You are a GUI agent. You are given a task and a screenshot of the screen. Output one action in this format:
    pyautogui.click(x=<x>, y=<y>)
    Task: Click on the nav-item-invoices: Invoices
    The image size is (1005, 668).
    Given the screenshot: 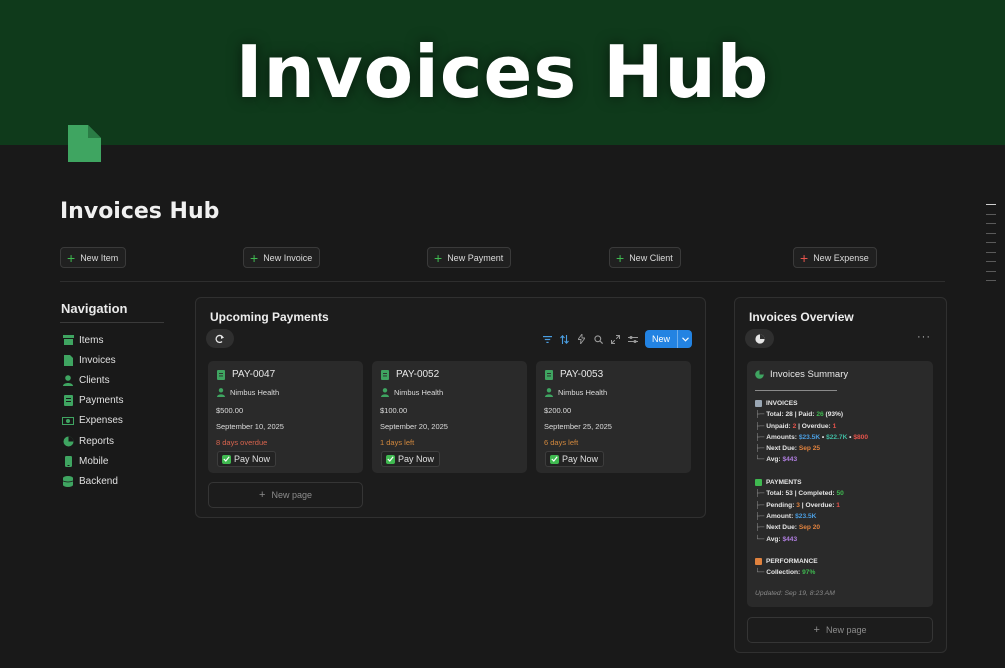 What is the action you would take?
    pyautogui.click(x=92, y=360)
    